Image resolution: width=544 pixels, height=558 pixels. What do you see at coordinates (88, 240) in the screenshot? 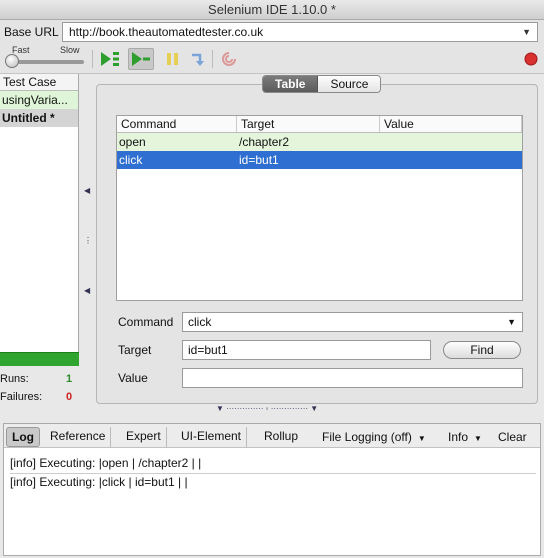
I see `grip-icon: ⋮` at bounding box center [88, 240].